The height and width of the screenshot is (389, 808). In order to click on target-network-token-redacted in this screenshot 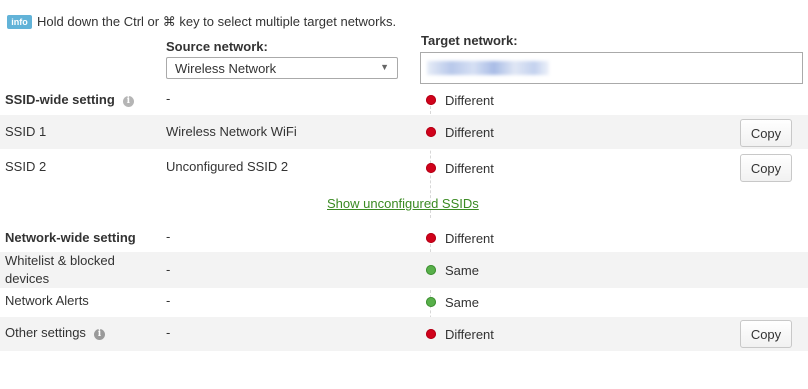, I will do `click(488, 68)`.